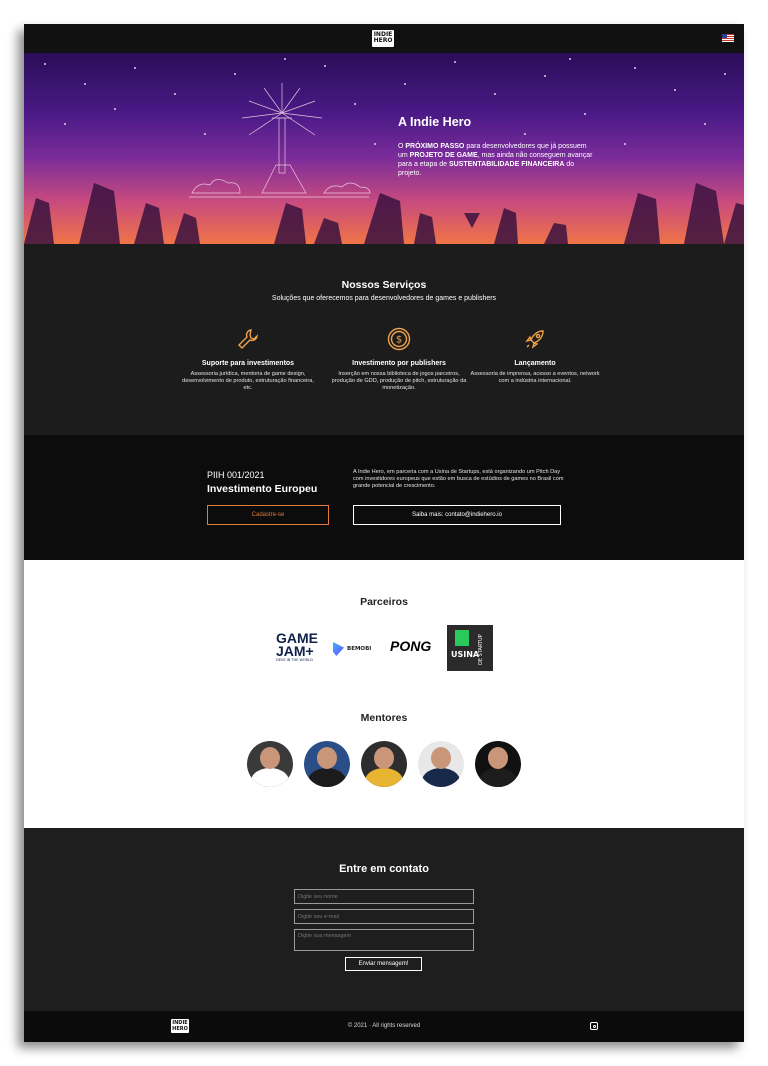  What do you see at coordinates (384, 869) in the screenshot?
I see `contact-title: Entre em contato` at bounding box center [384, 869].